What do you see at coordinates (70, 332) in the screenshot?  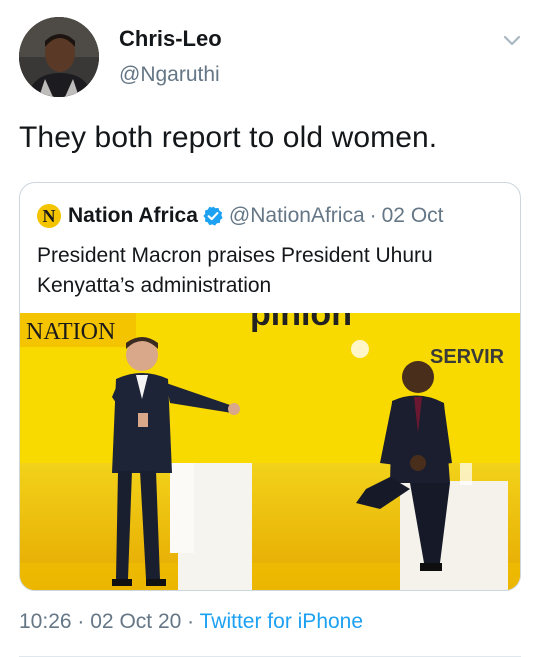 I see `nation-watermark: NATION` at bounding box center [70, 332].